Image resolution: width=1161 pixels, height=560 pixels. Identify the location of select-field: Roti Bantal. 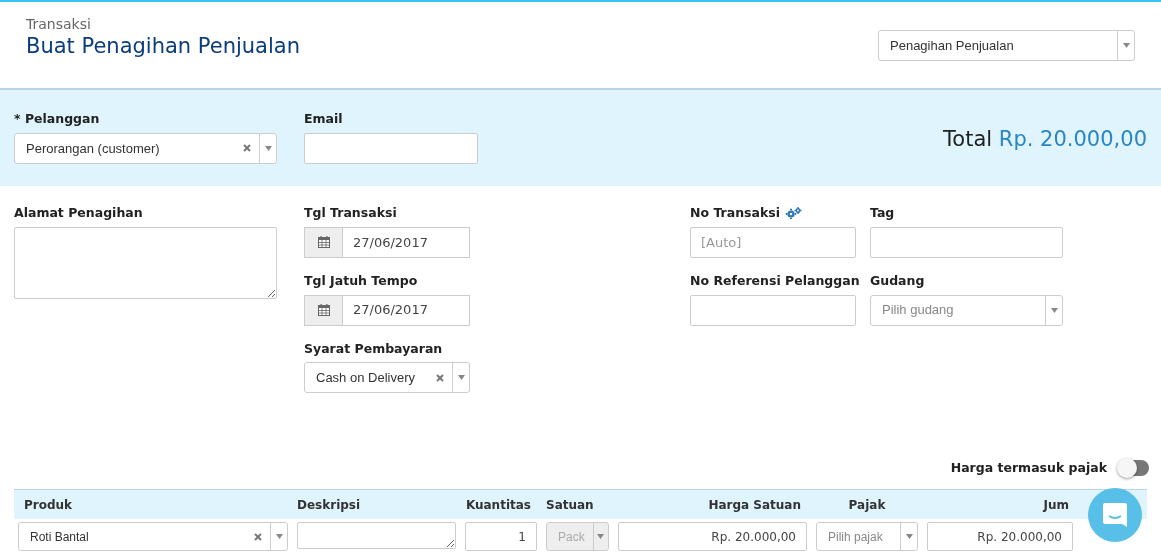
(153, 537).